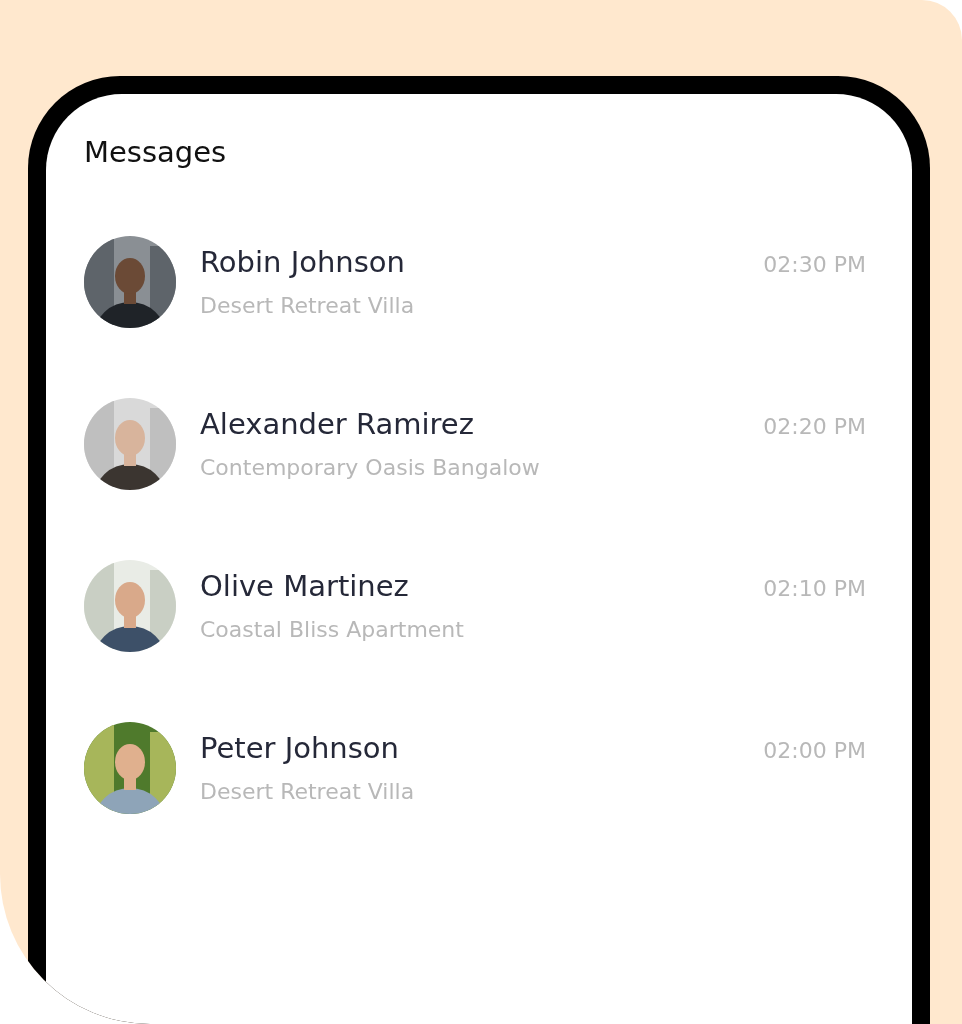 This screenshot has height=1024, width=962. I want to click on message-time: 02:30 PM, so click(814, 264).